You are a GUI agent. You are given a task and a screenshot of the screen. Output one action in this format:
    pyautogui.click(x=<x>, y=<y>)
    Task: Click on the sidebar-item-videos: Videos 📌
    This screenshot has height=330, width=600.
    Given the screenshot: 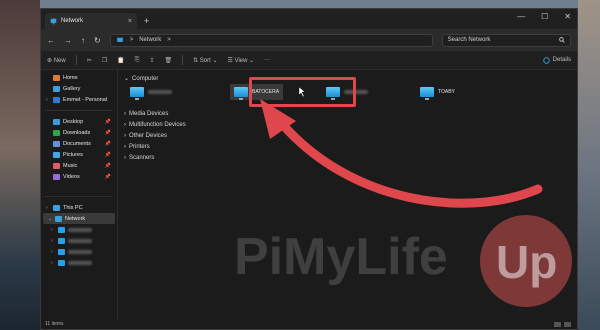 What is the action you would take?
    pyautogui.click(x=79, y=176)
    